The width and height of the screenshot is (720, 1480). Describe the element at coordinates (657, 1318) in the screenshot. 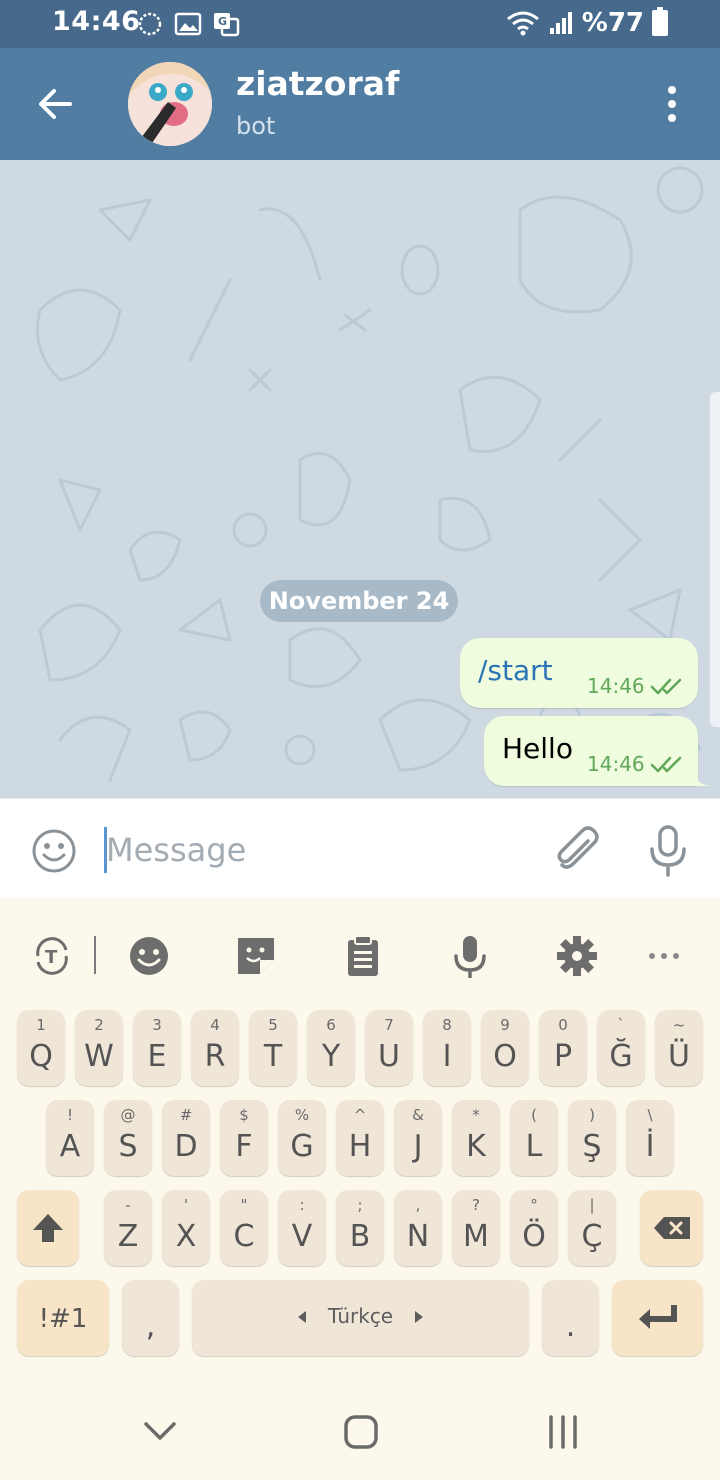

I see `enter-key` at that location.